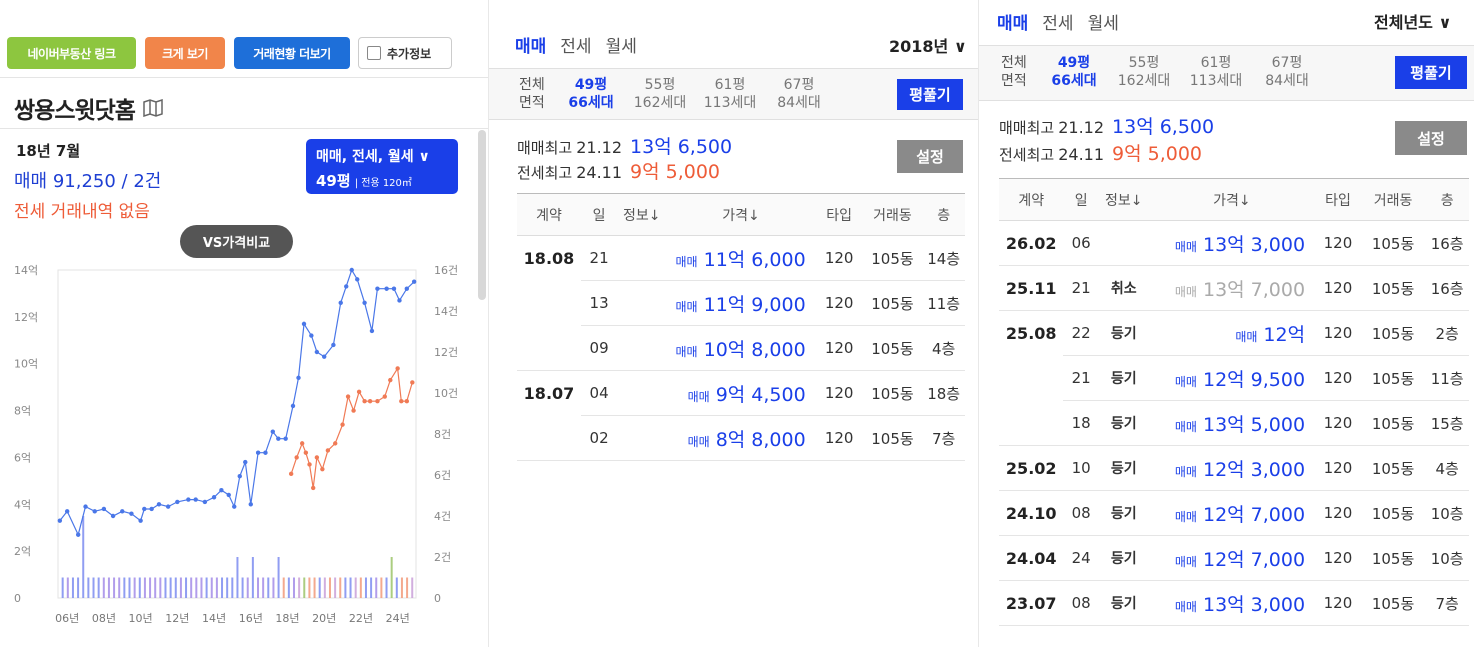  I want to click on size-label: 55평, so click(660, 85).